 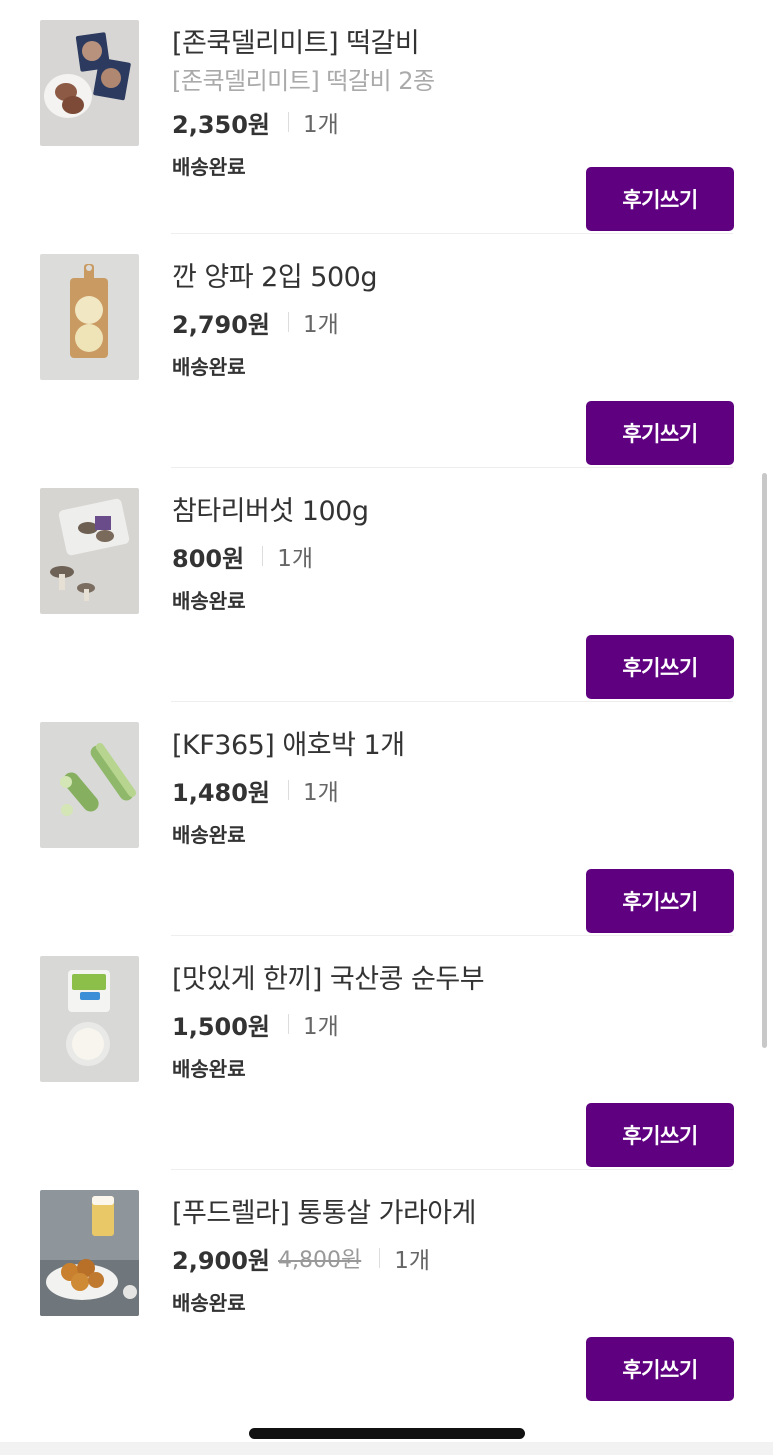 What do you see at coordinates (452, 1214) in the screenshot?
I see `product-name: [푸드렐라] 통통살 가라아게` at bounding box center [452, 1214].